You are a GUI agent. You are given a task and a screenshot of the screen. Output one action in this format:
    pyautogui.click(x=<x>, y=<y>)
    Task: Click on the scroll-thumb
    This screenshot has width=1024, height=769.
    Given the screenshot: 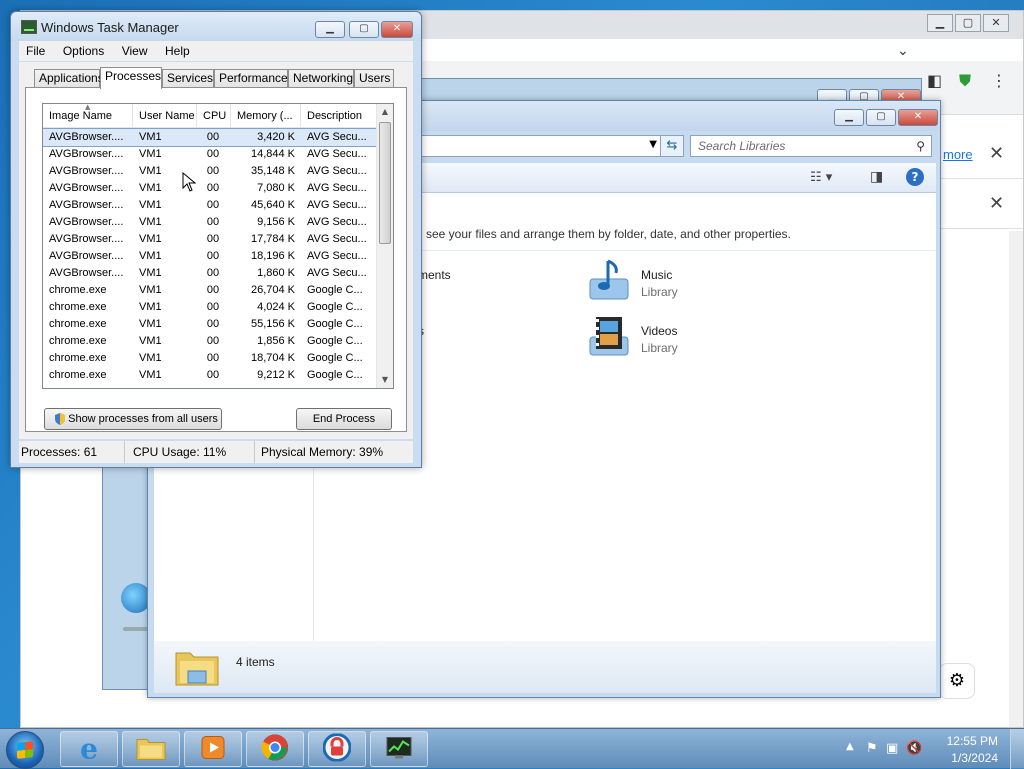 What is the action you would take?
    pyautogui.click(x=385, y=183)
    